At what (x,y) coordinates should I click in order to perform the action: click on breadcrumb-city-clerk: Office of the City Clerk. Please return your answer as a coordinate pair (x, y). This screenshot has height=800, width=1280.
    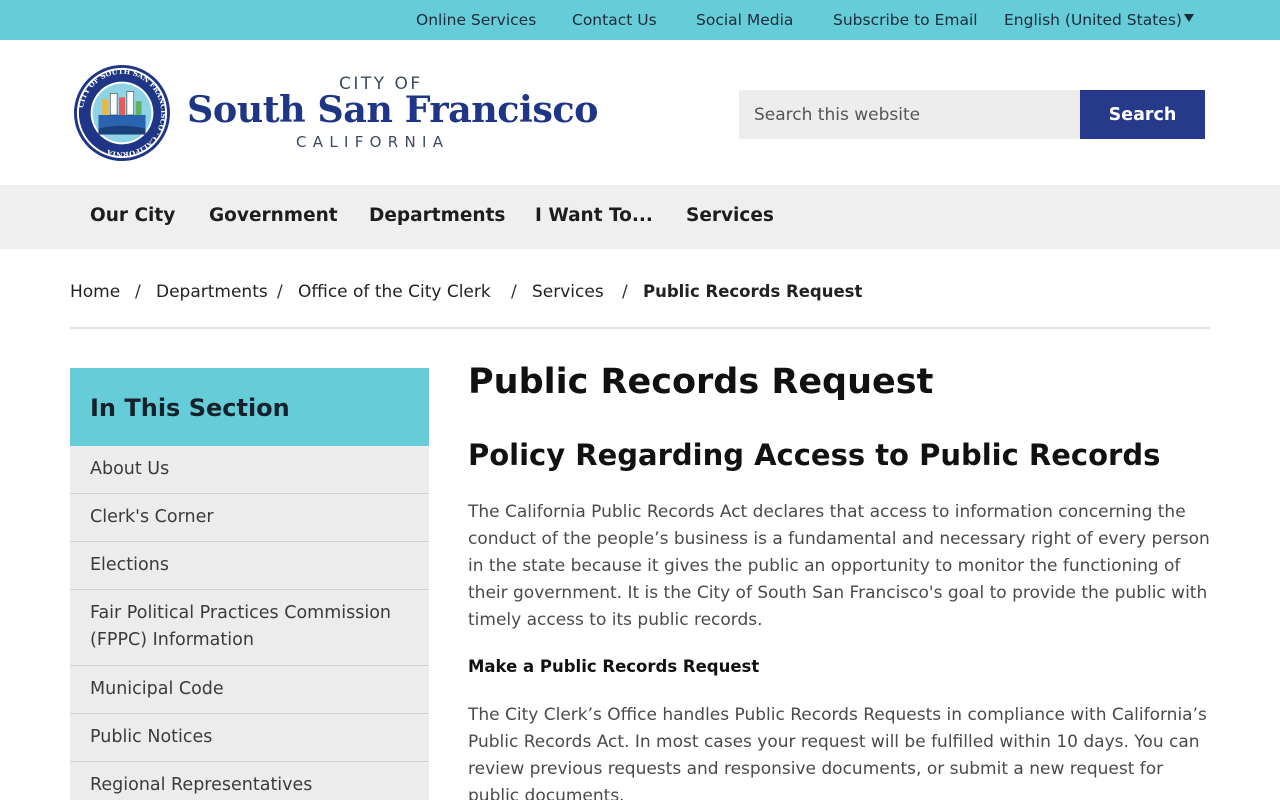
    Looking at the image, I should click on (394, 292).